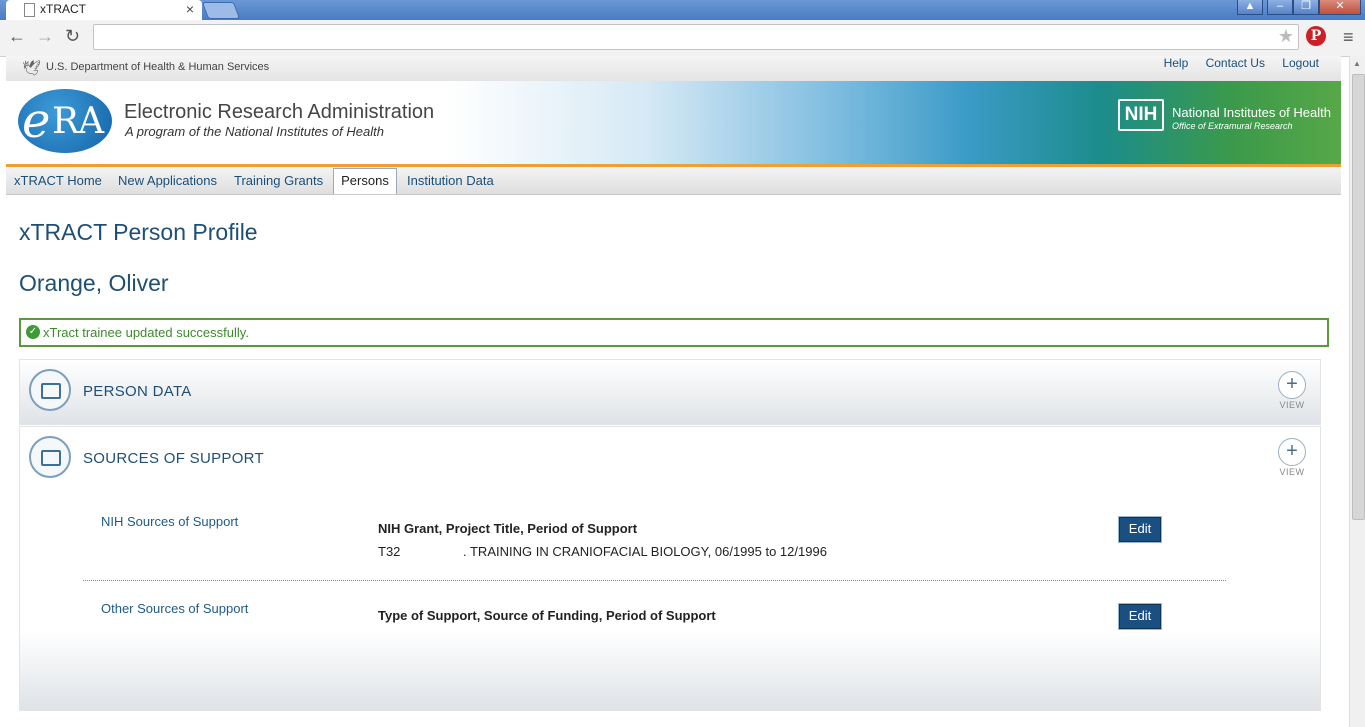  Describe the element at coordinates (279, 112) in the screenshot. I see `banner-title: Electronic Research Administration` at that location.